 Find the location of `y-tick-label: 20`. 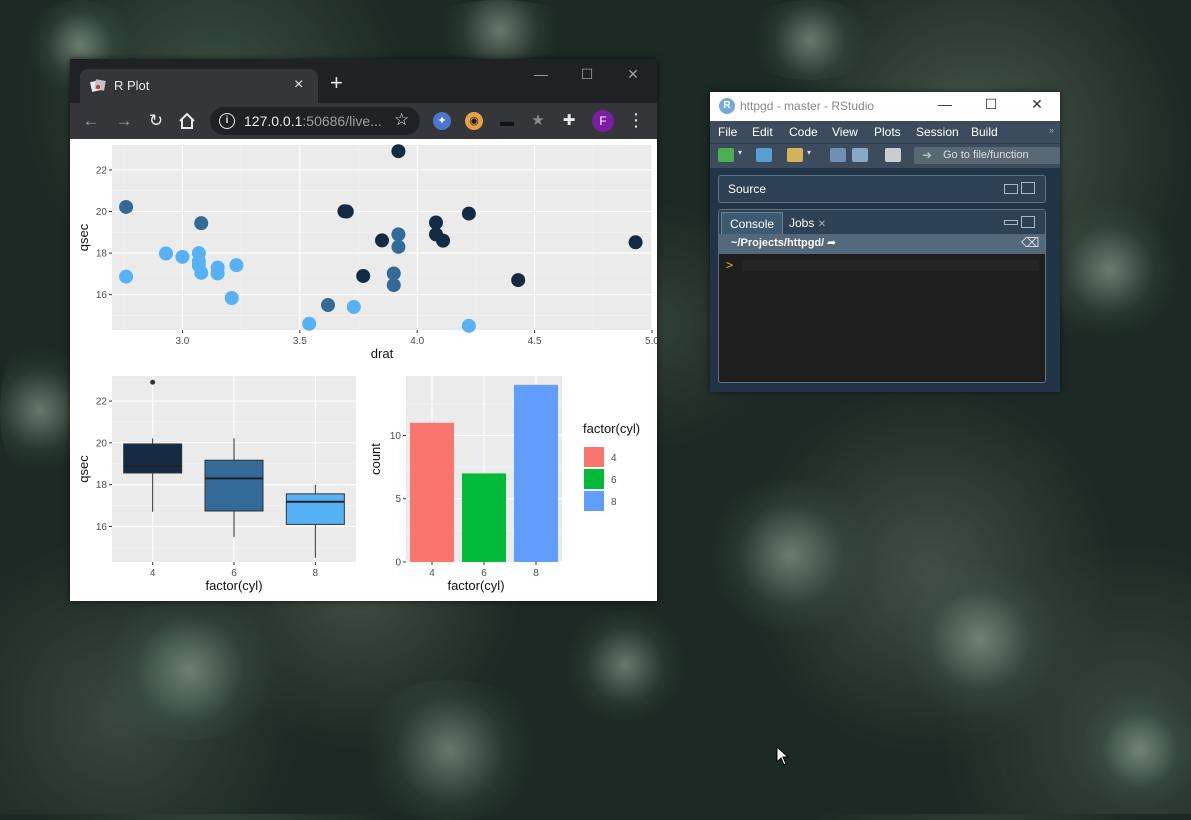

y-tick-label: 20 is located at coordinates (102, 212).